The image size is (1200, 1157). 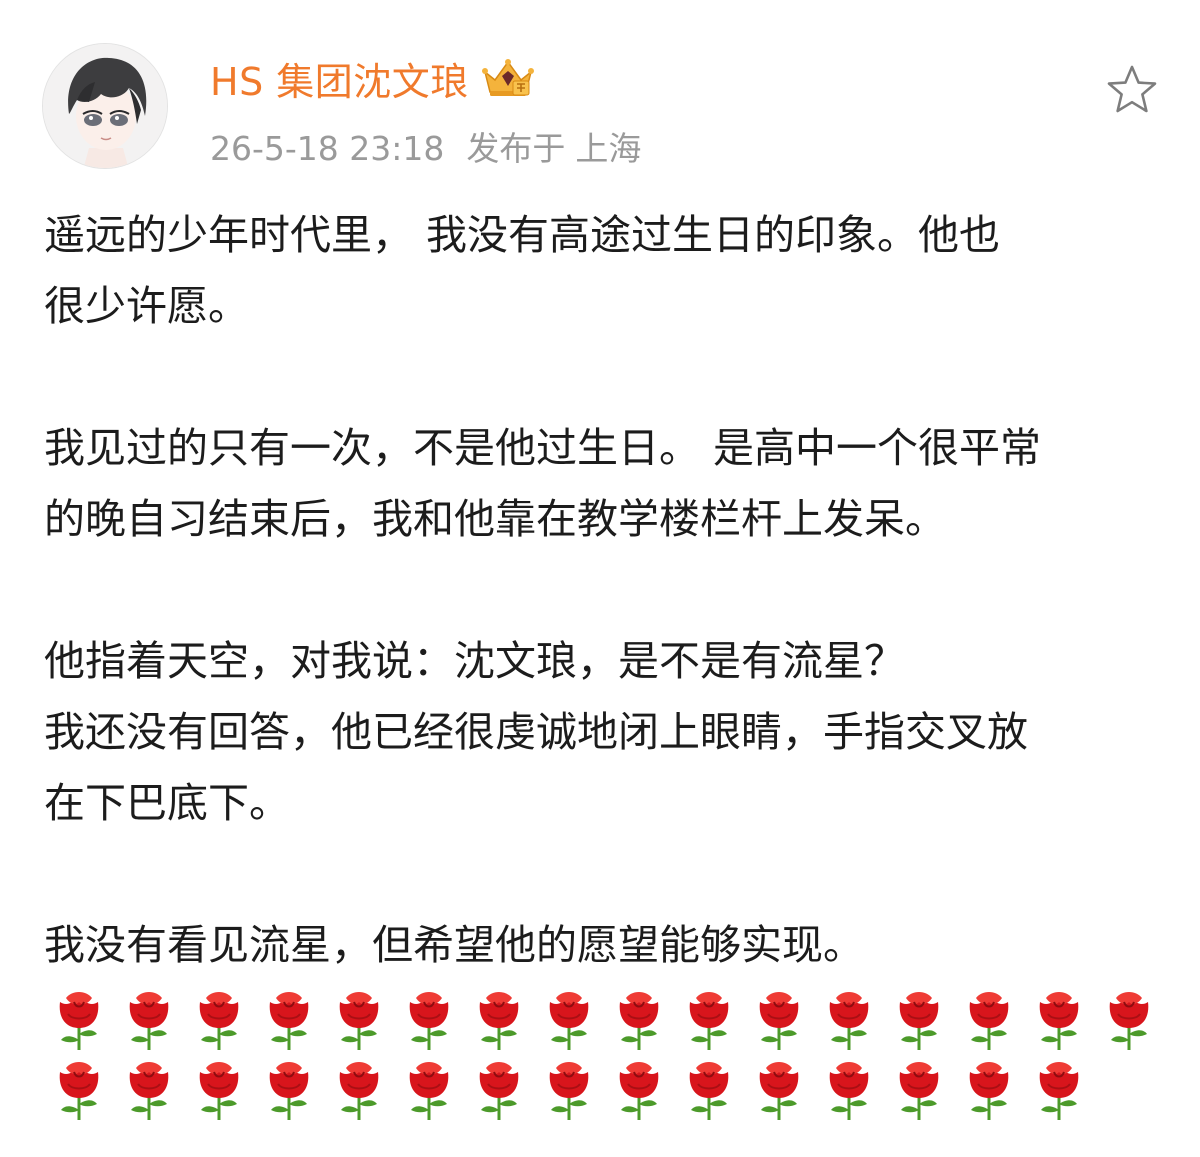 What do you see at coordinates (339, 78) in the screenshot?
I see `username: HS 集团沈文琅` at bounding box center [339, 78].